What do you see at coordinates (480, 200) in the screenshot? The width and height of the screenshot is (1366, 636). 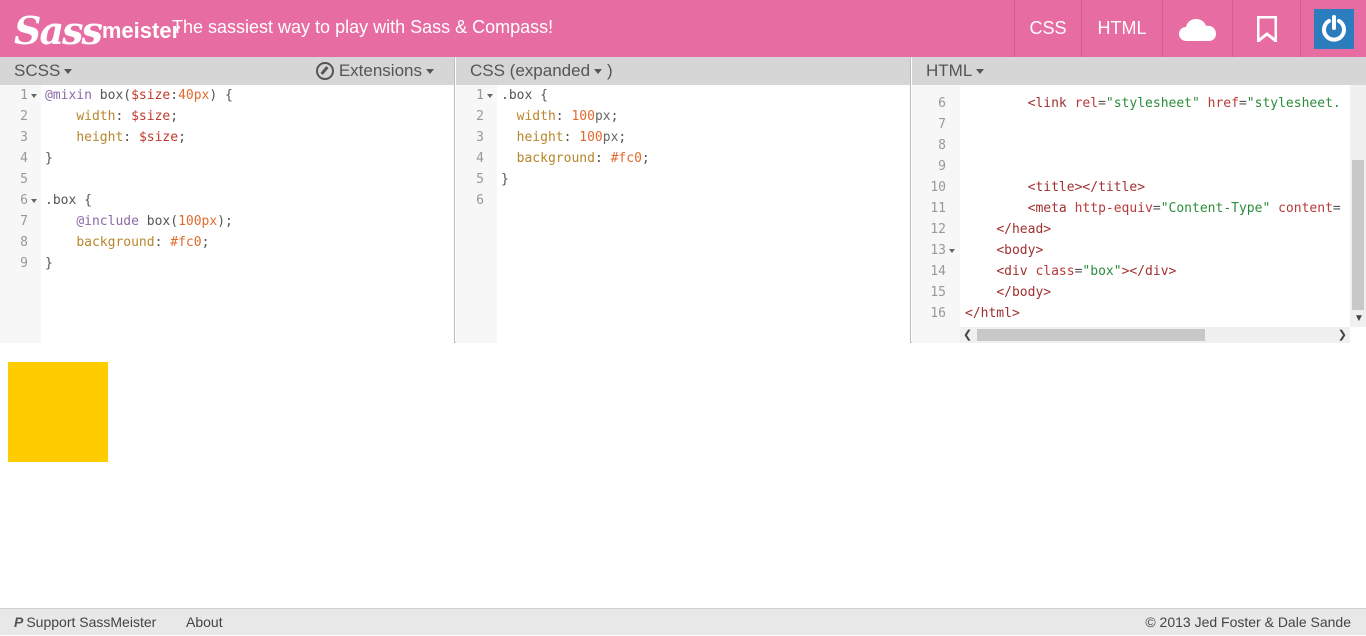 I see `code-line: 6` at bounding box center [480, 200].